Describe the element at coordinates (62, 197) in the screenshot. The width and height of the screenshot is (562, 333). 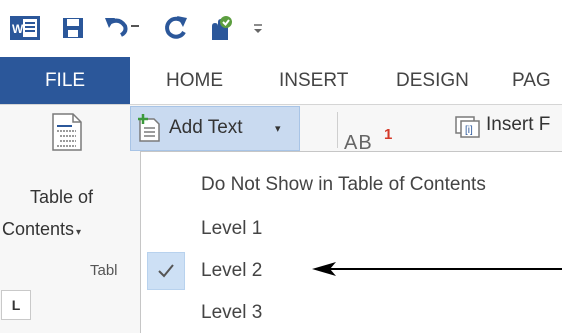
I see `toc-label-line1: Table of` at that location.